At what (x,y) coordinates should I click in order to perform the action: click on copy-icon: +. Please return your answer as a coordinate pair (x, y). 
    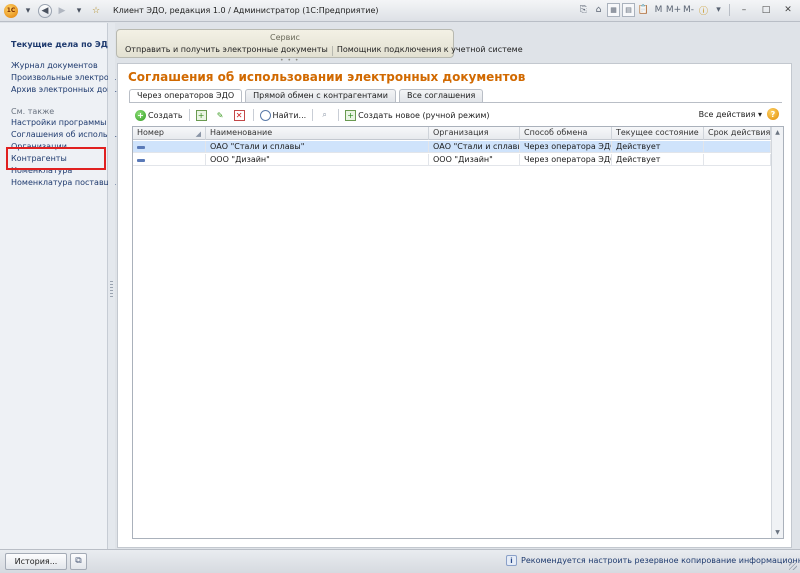
    Looking at the image, I should click on (201, 115).